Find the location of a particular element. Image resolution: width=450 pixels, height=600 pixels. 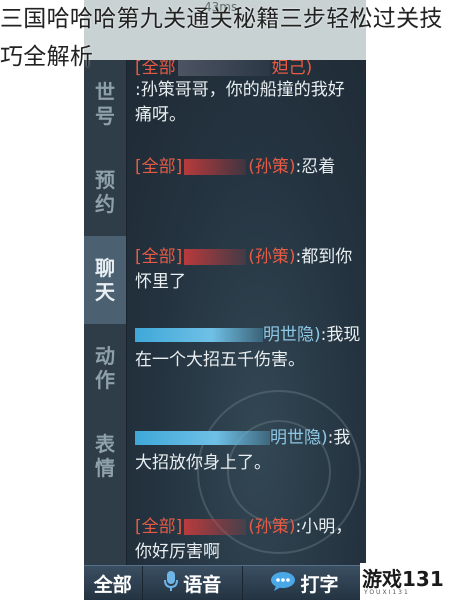

voice-label: 语音 is located at coordinates (202, 585).